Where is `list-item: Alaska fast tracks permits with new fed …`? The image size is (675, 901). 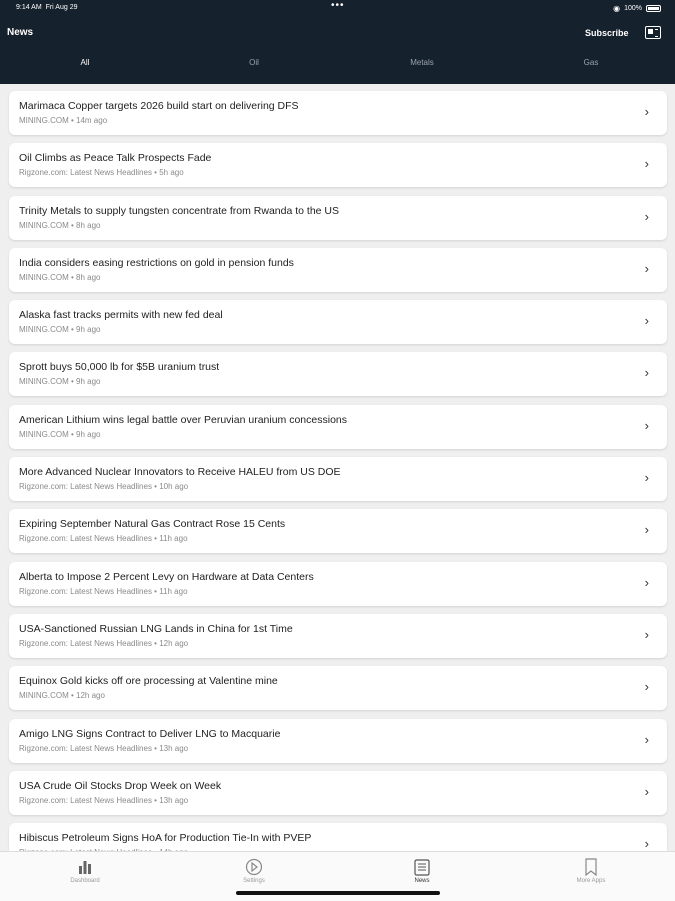 list-item: Alaska fast tracks permits with new fed … is located at coordinates (338, 322).